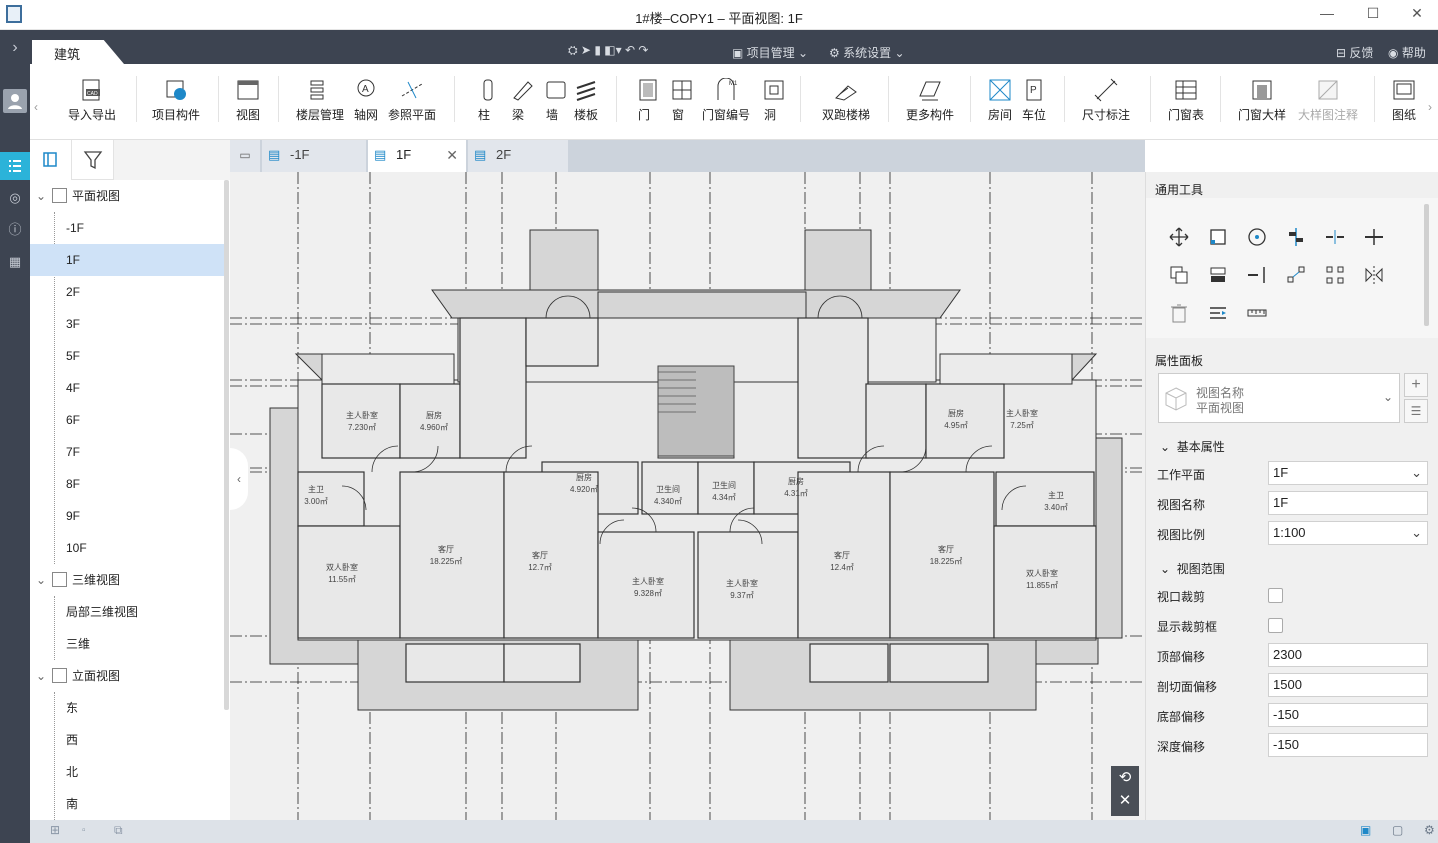 Image resolution: width=1438 pixels, height=843 pixels. What do you see at coordinates (417, 156) in the screenshot?
I see `tab-1f: ▤ 1F ✕` at bounding box center [417, 156].